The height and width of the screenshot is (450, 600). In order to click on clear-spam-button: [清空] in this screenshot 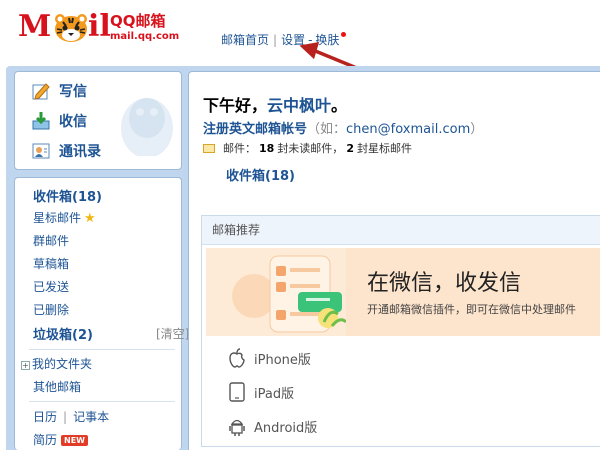, I will do `click(172, 333)`.